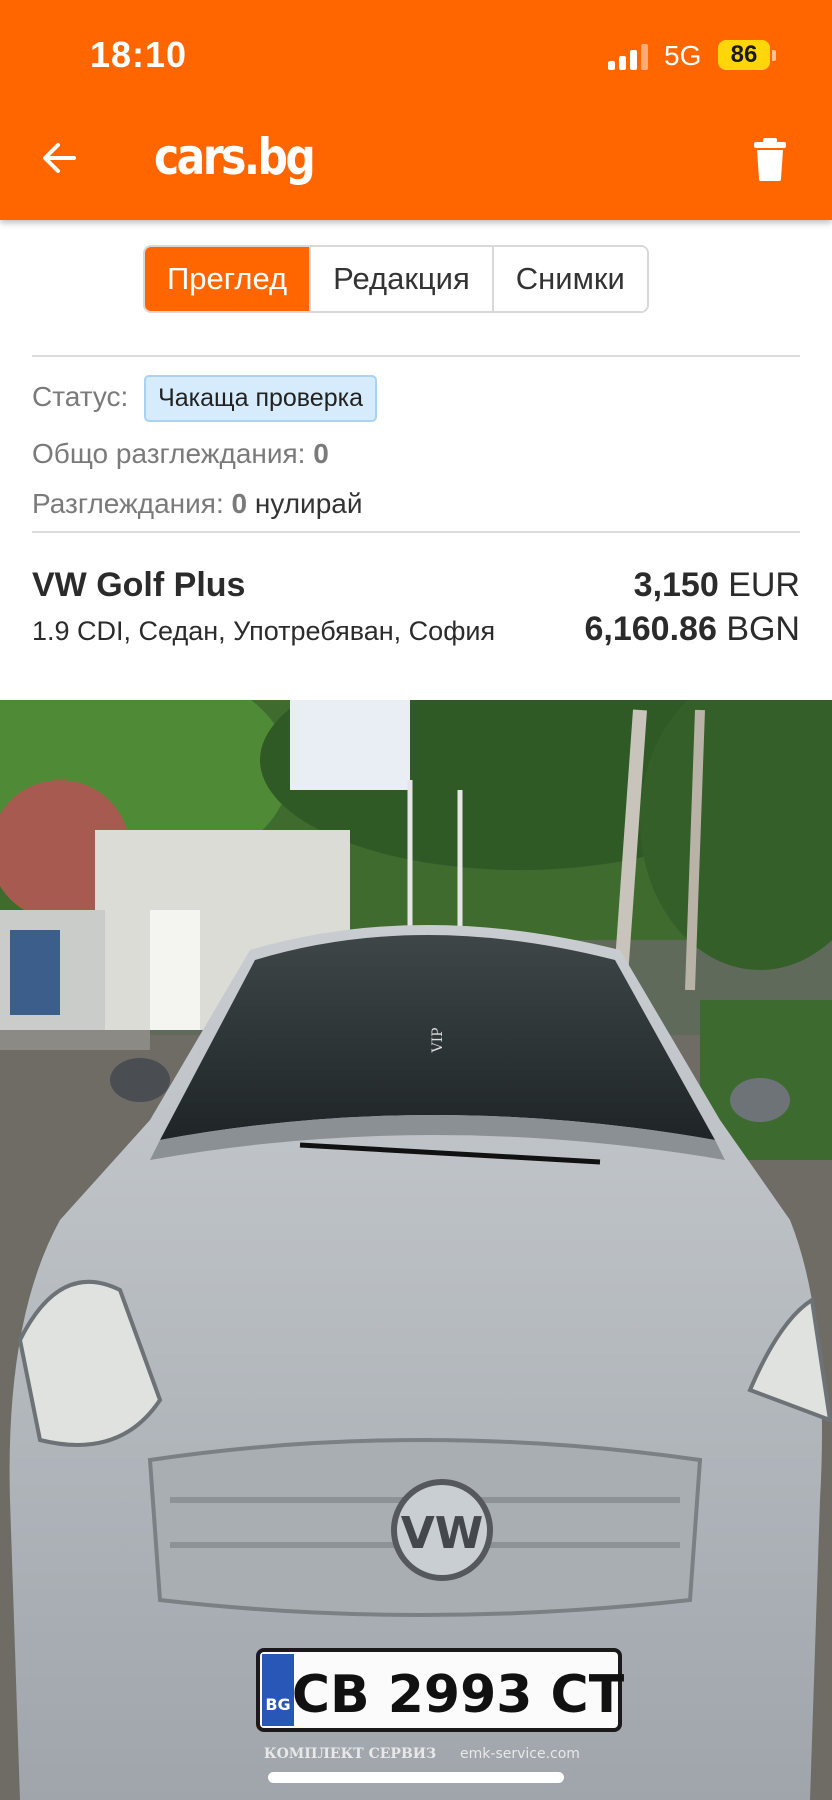  I want to click on price-eur: 3,150 EUR, so click(717, 585).